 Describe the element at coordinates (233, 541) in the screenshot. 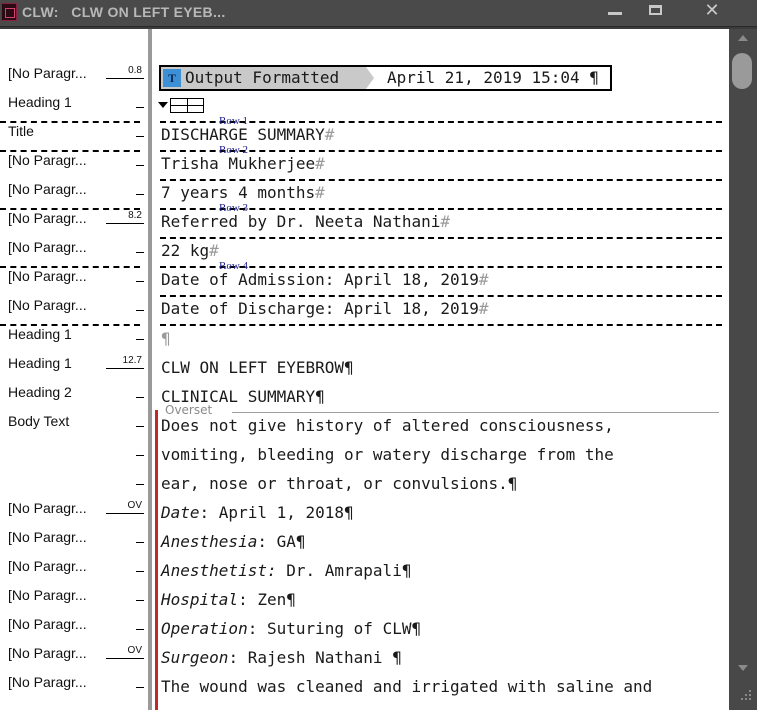

I see `anesthesia-line: Anesthesia: GA¶` at that location.